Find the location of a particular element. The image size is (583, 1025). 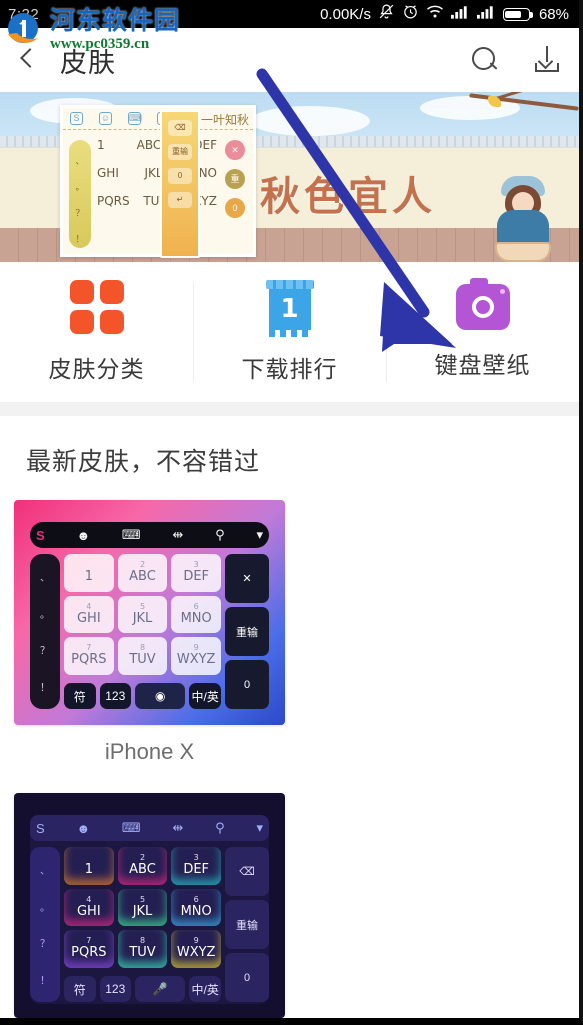

keyboard-preview: S ☻ ⌨ ⇹ ⚲ ▾ 、。？！ 1 2 ABC 3 DEF 4 GHI 5 JKL is located at coordinates (149, 905).